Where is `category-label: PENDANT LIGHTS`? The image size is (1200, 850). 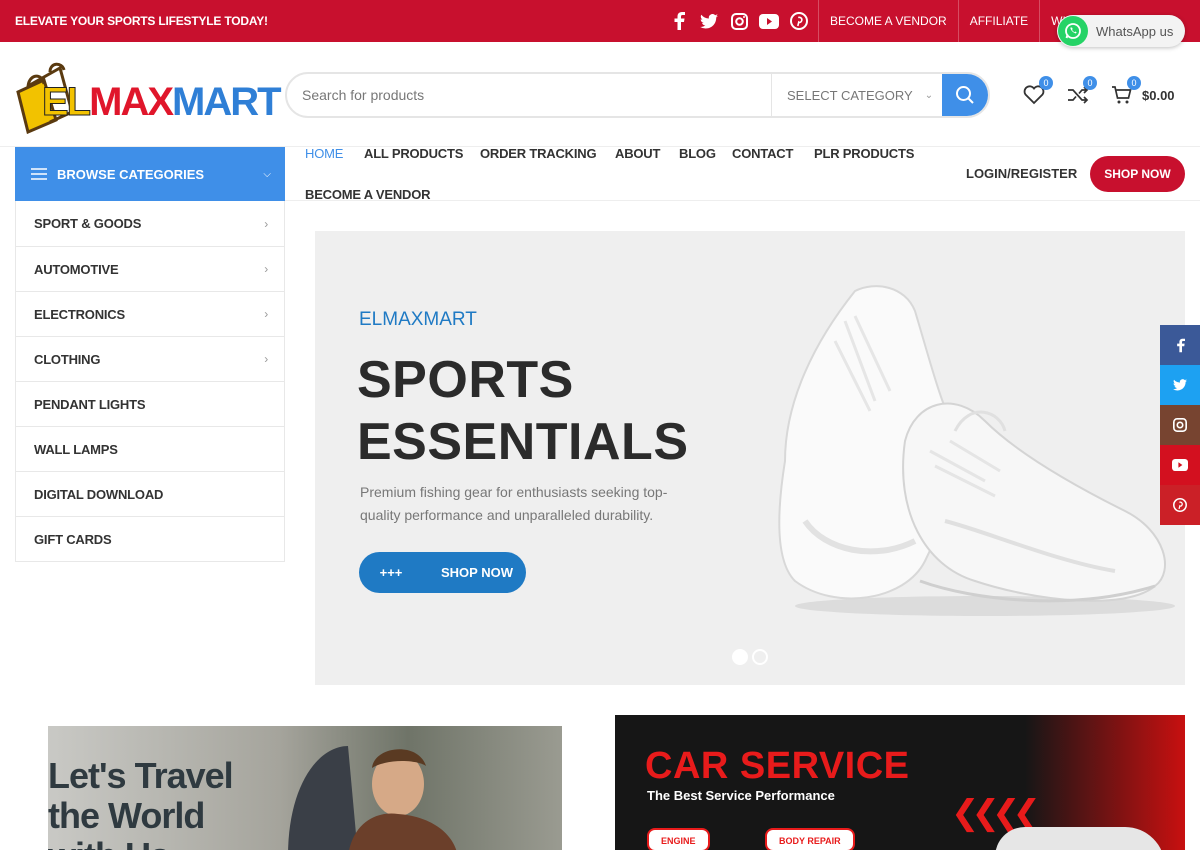 category-label: PENDANT LIGHTS is located at coordinates (90, 404).